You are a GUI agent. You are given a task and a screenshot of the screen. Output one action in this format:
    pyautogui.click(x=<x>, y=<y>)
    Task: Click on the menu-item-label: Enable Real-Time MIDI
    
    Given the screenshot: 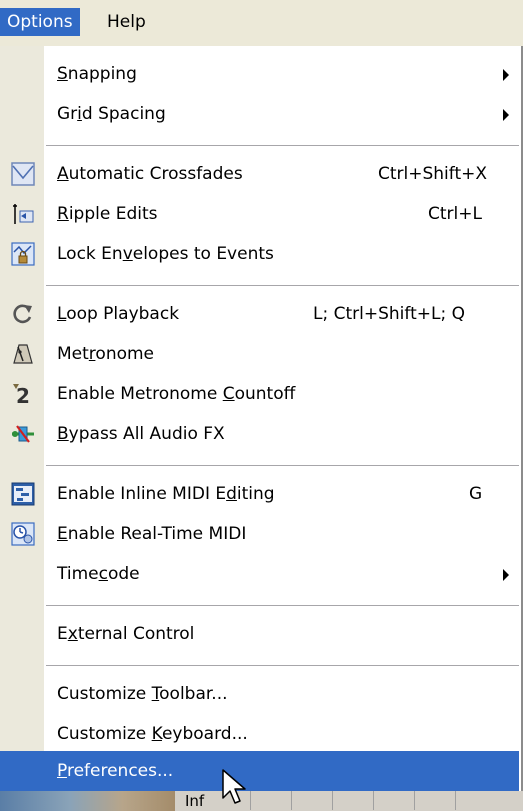 What is the action you would take?
    pyautogui.click(x=152, y=534)
    